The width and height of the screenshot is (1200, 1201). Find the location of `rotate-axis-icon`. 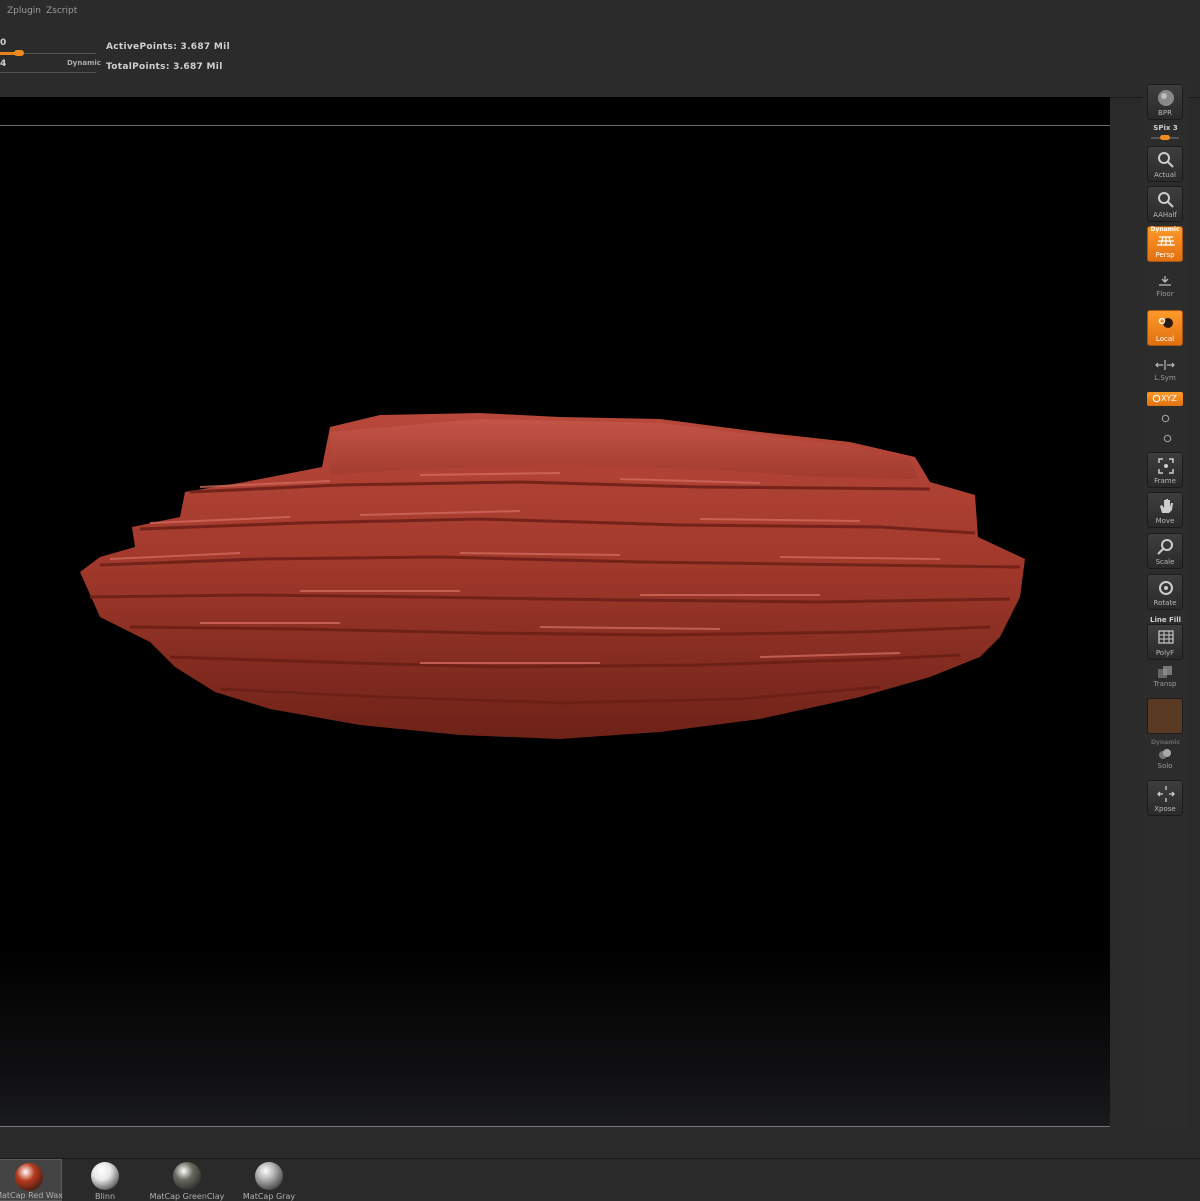

rotate-axis-icon is located at coordinates (1156, 398).